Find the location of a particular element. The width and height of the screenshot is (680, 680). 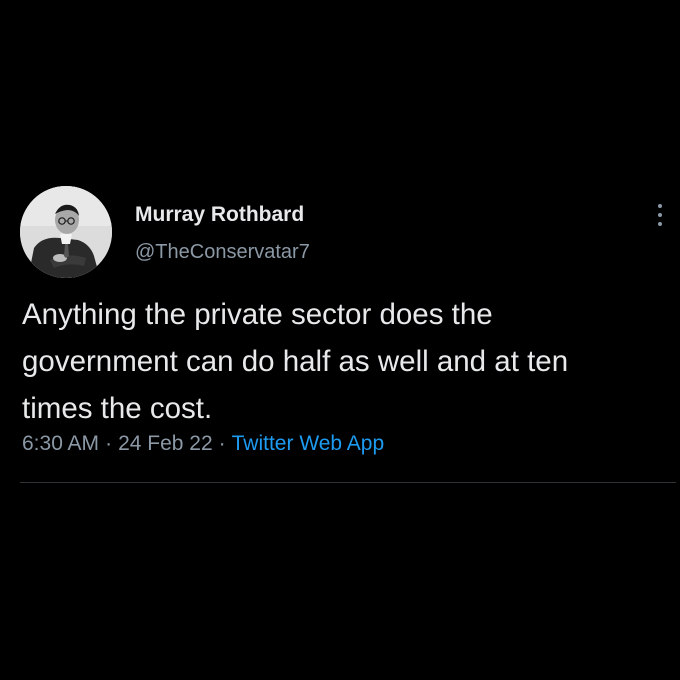

more-options-button is located at coordinates (660, 215).